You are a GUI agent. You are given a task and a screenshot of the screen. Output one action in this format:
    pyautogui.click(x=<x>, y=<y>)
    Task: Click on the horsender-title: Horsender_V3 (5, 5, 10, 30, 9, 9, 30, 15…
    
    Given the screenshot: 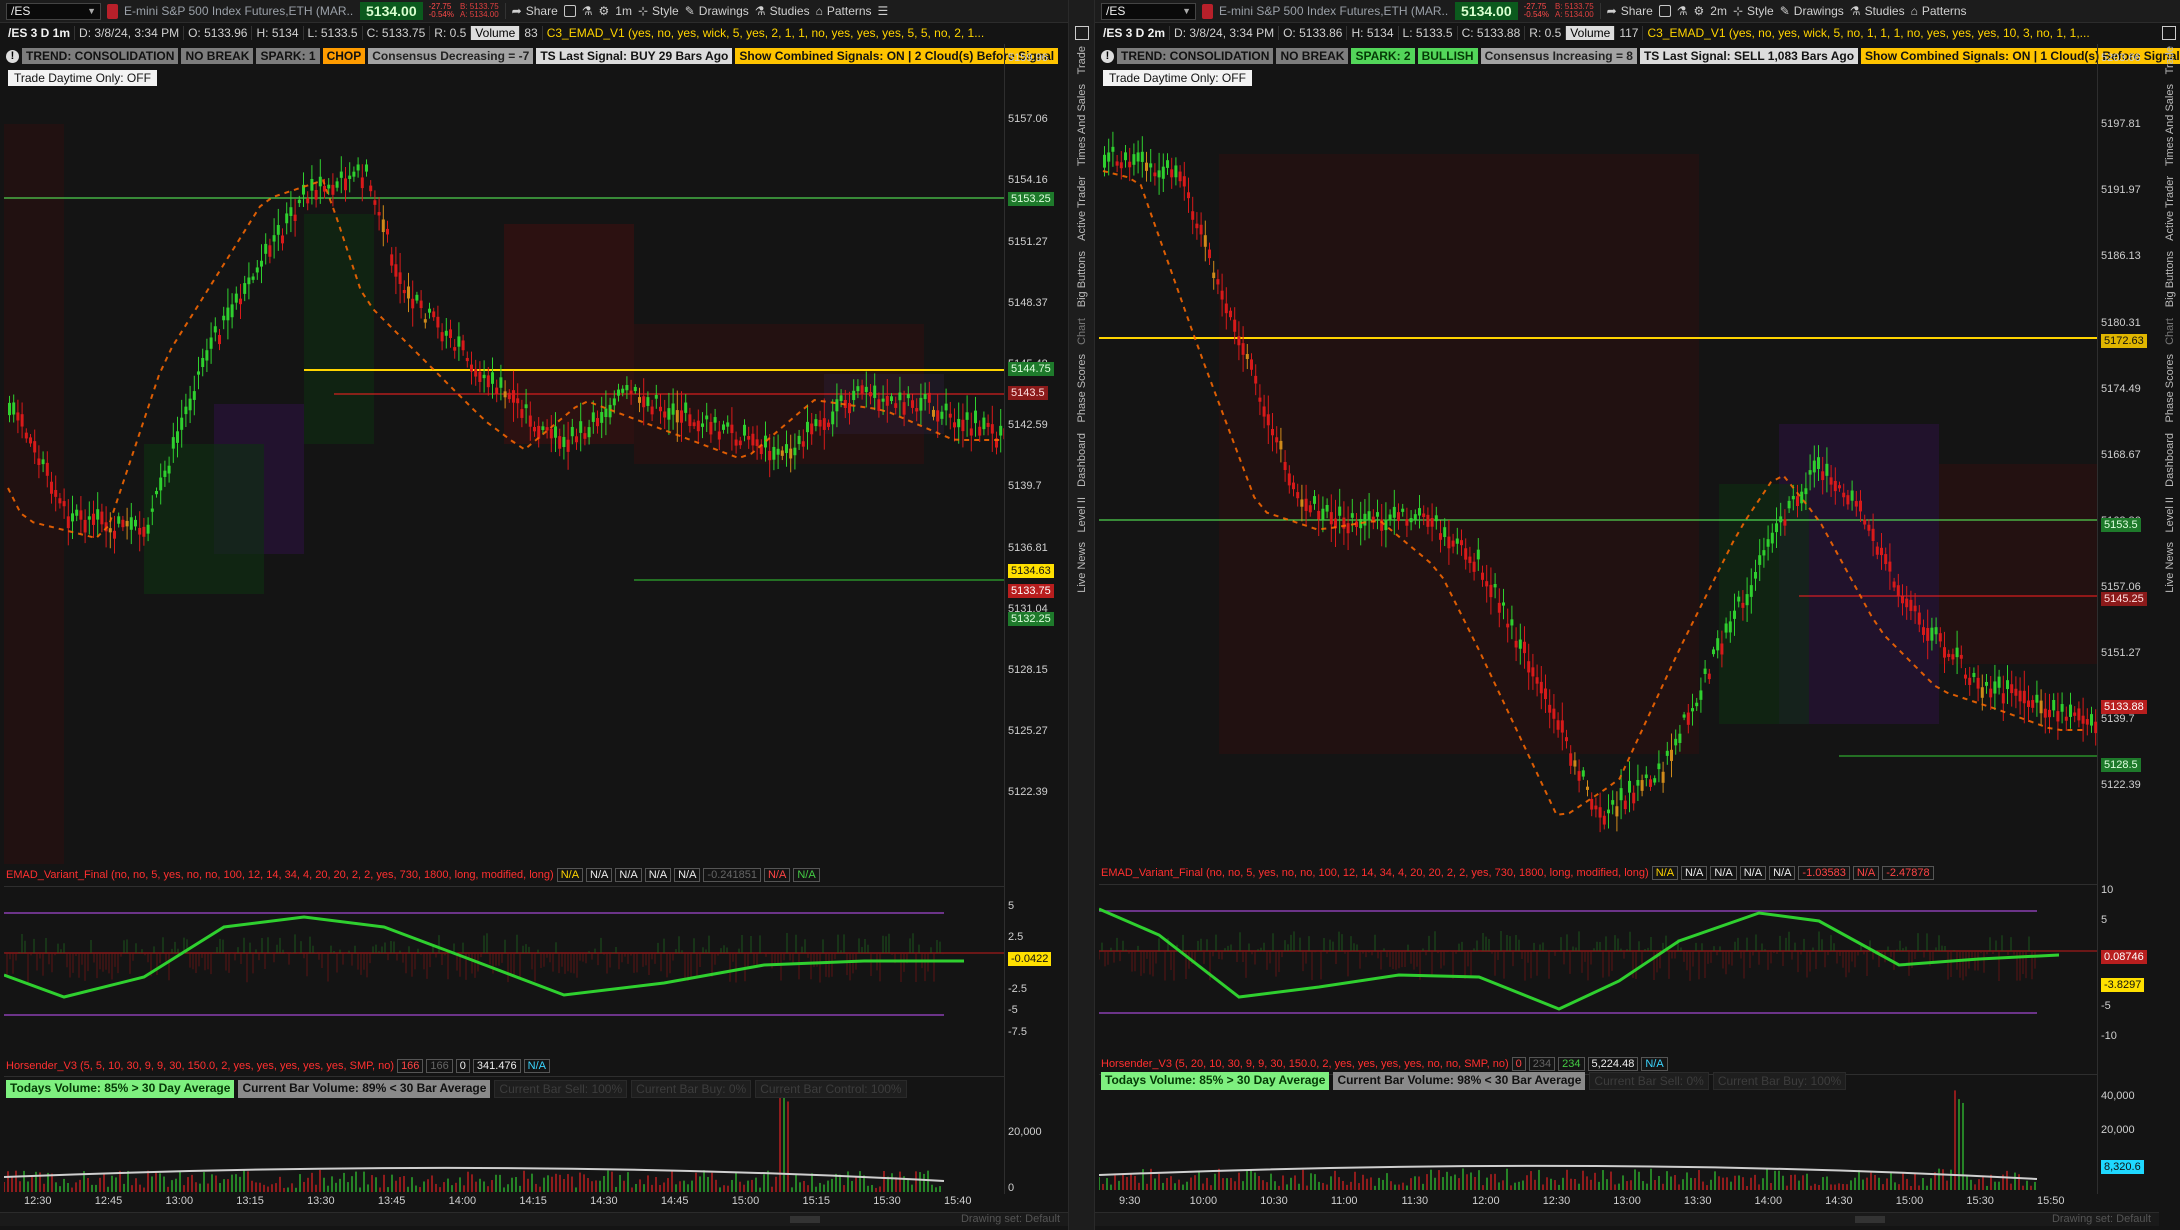 What is the action you would take?
    pyautogui.click(x=200, y=1066)
    